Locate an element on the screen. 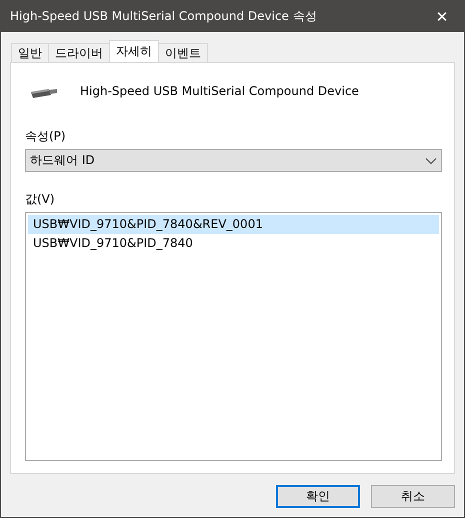  tab: 자세히 is located at coordinates (134, 51).